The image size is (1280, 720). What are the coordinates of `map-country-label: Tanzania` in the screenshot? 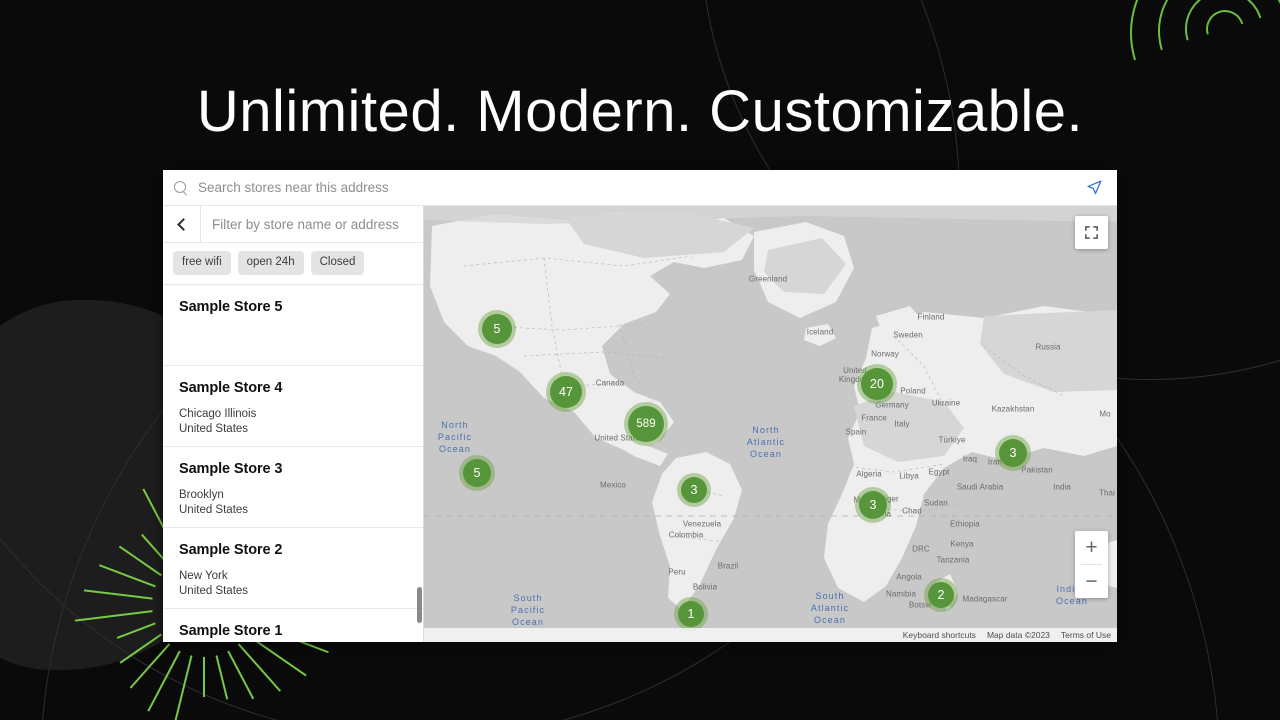 It's located at (953, 560).